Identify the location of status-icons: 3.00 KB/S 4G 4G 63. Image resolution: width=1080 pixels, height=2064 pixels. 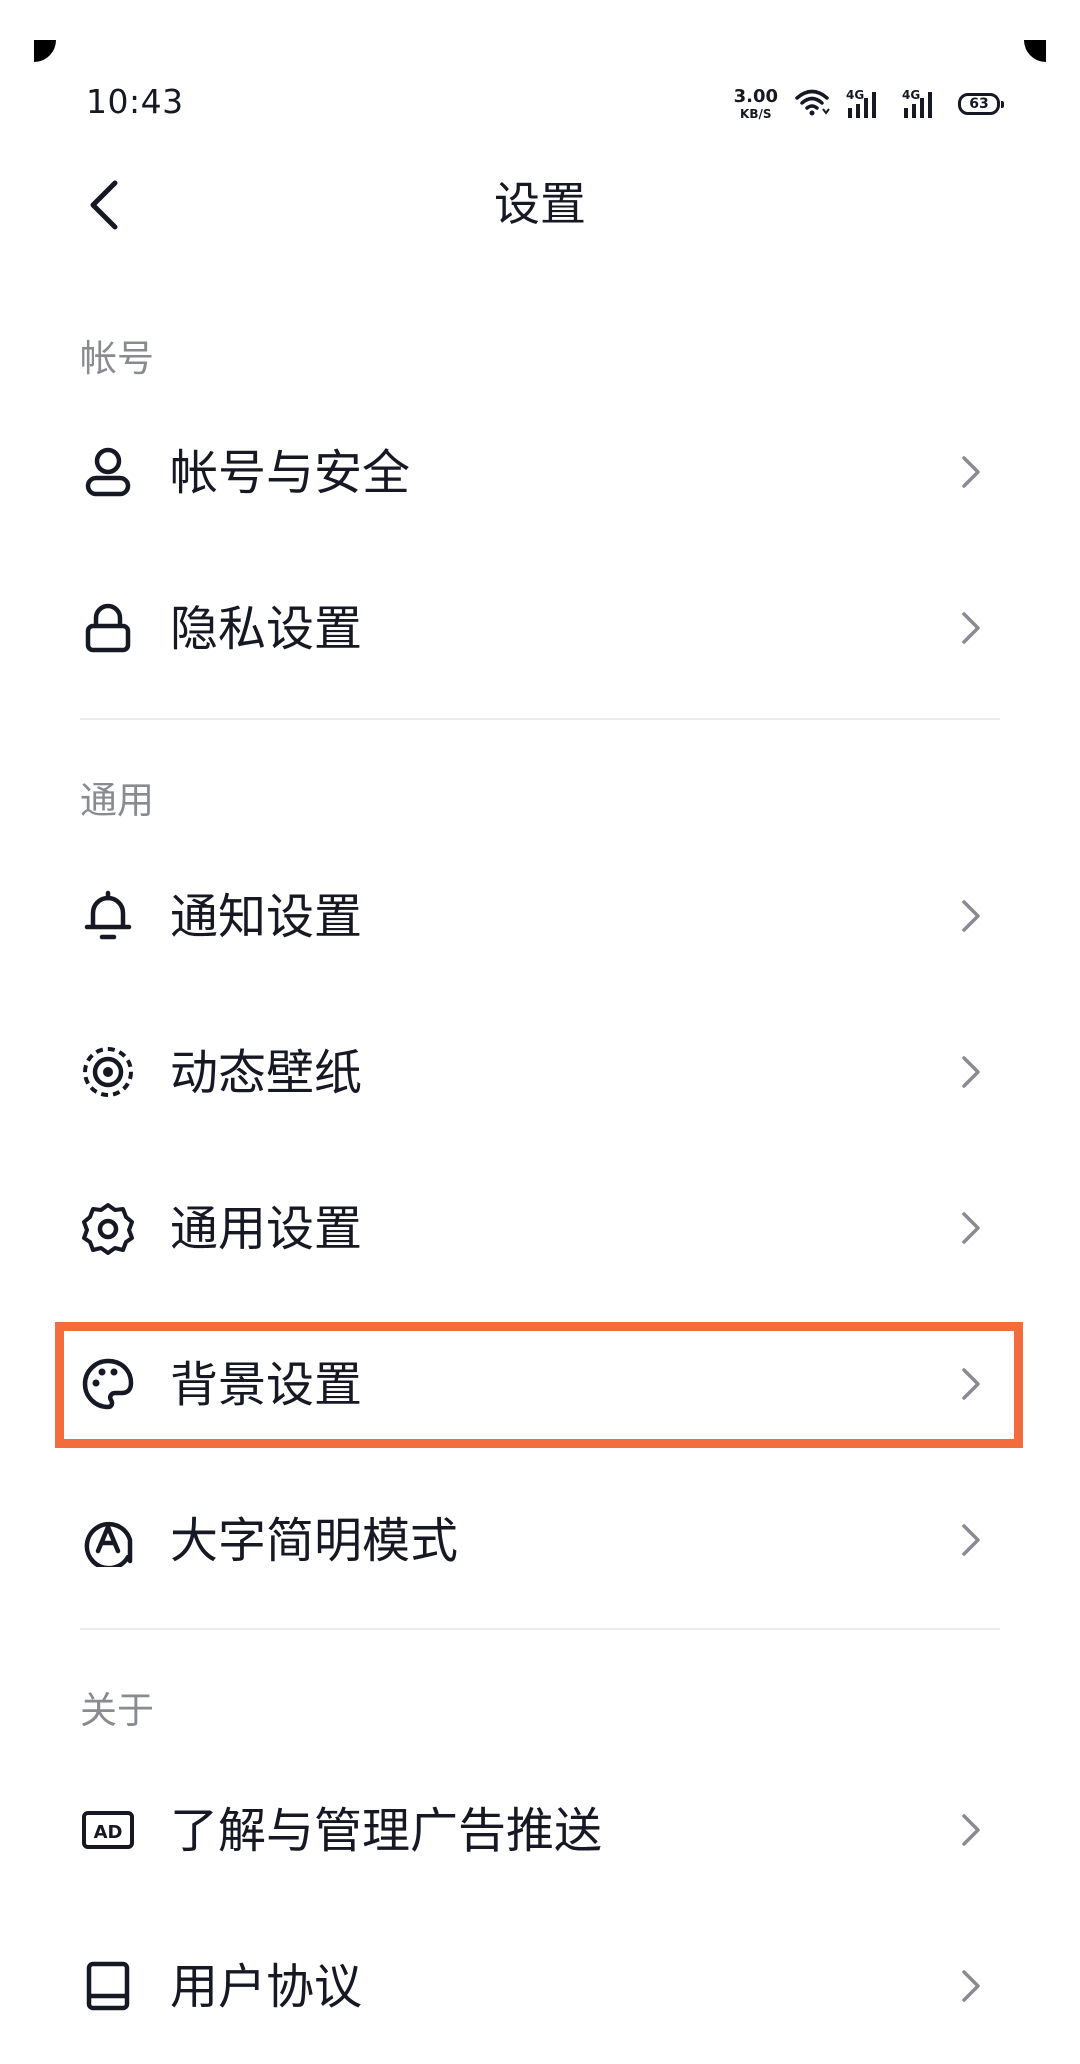
(868, 104).